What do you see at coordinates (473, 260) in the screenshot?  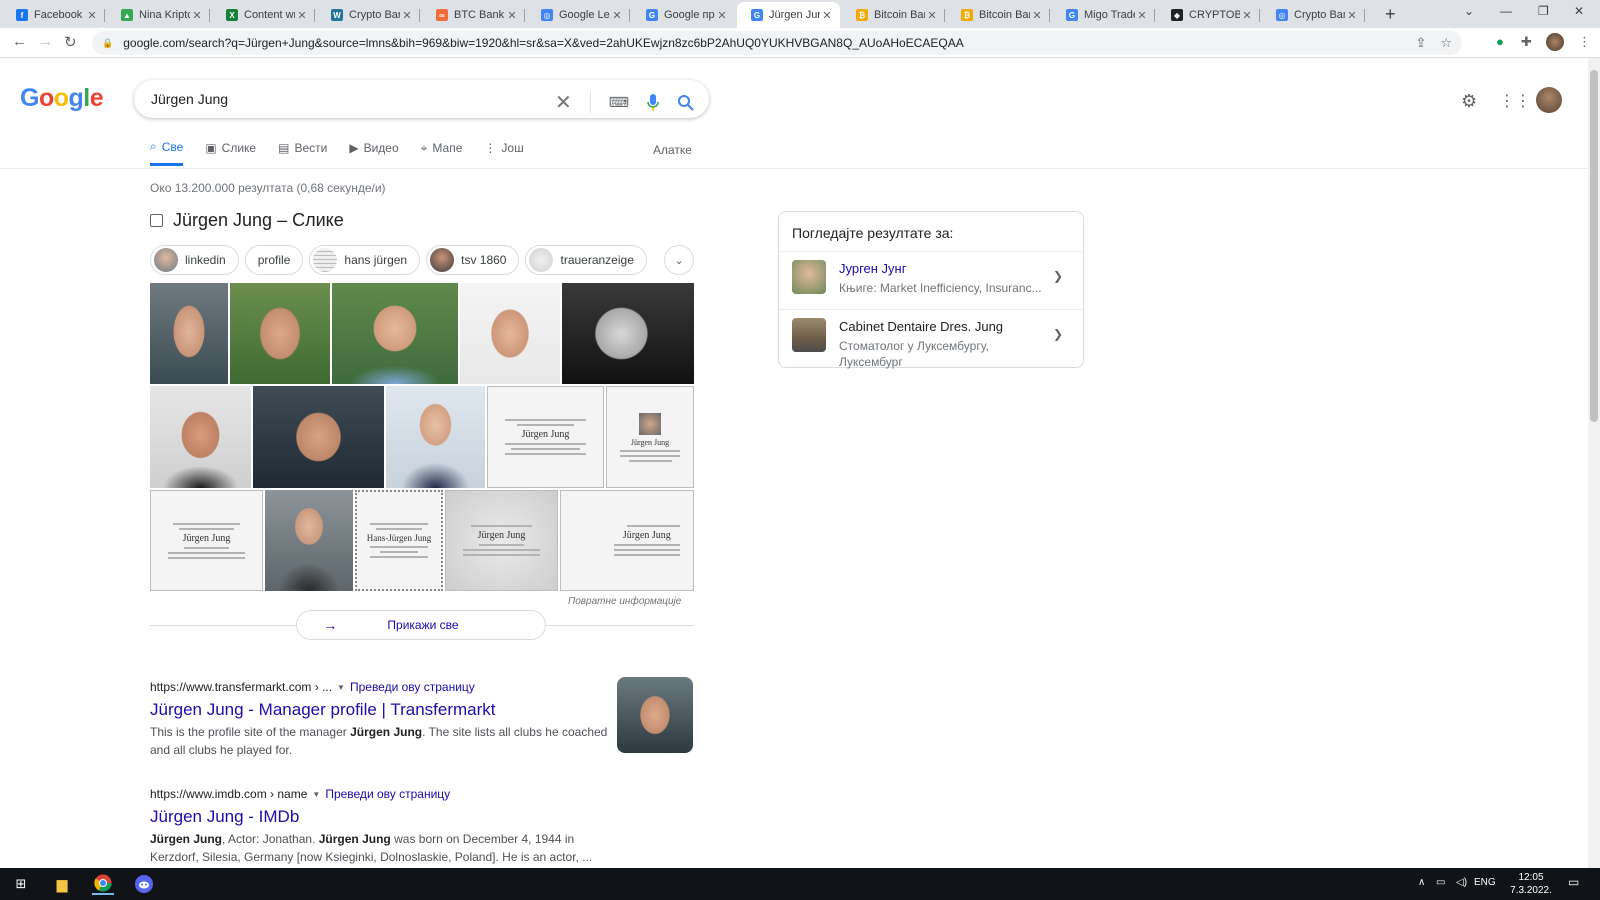 I see `chip-tsv-1860: tsv 1860` at bounding box center [473, 260].